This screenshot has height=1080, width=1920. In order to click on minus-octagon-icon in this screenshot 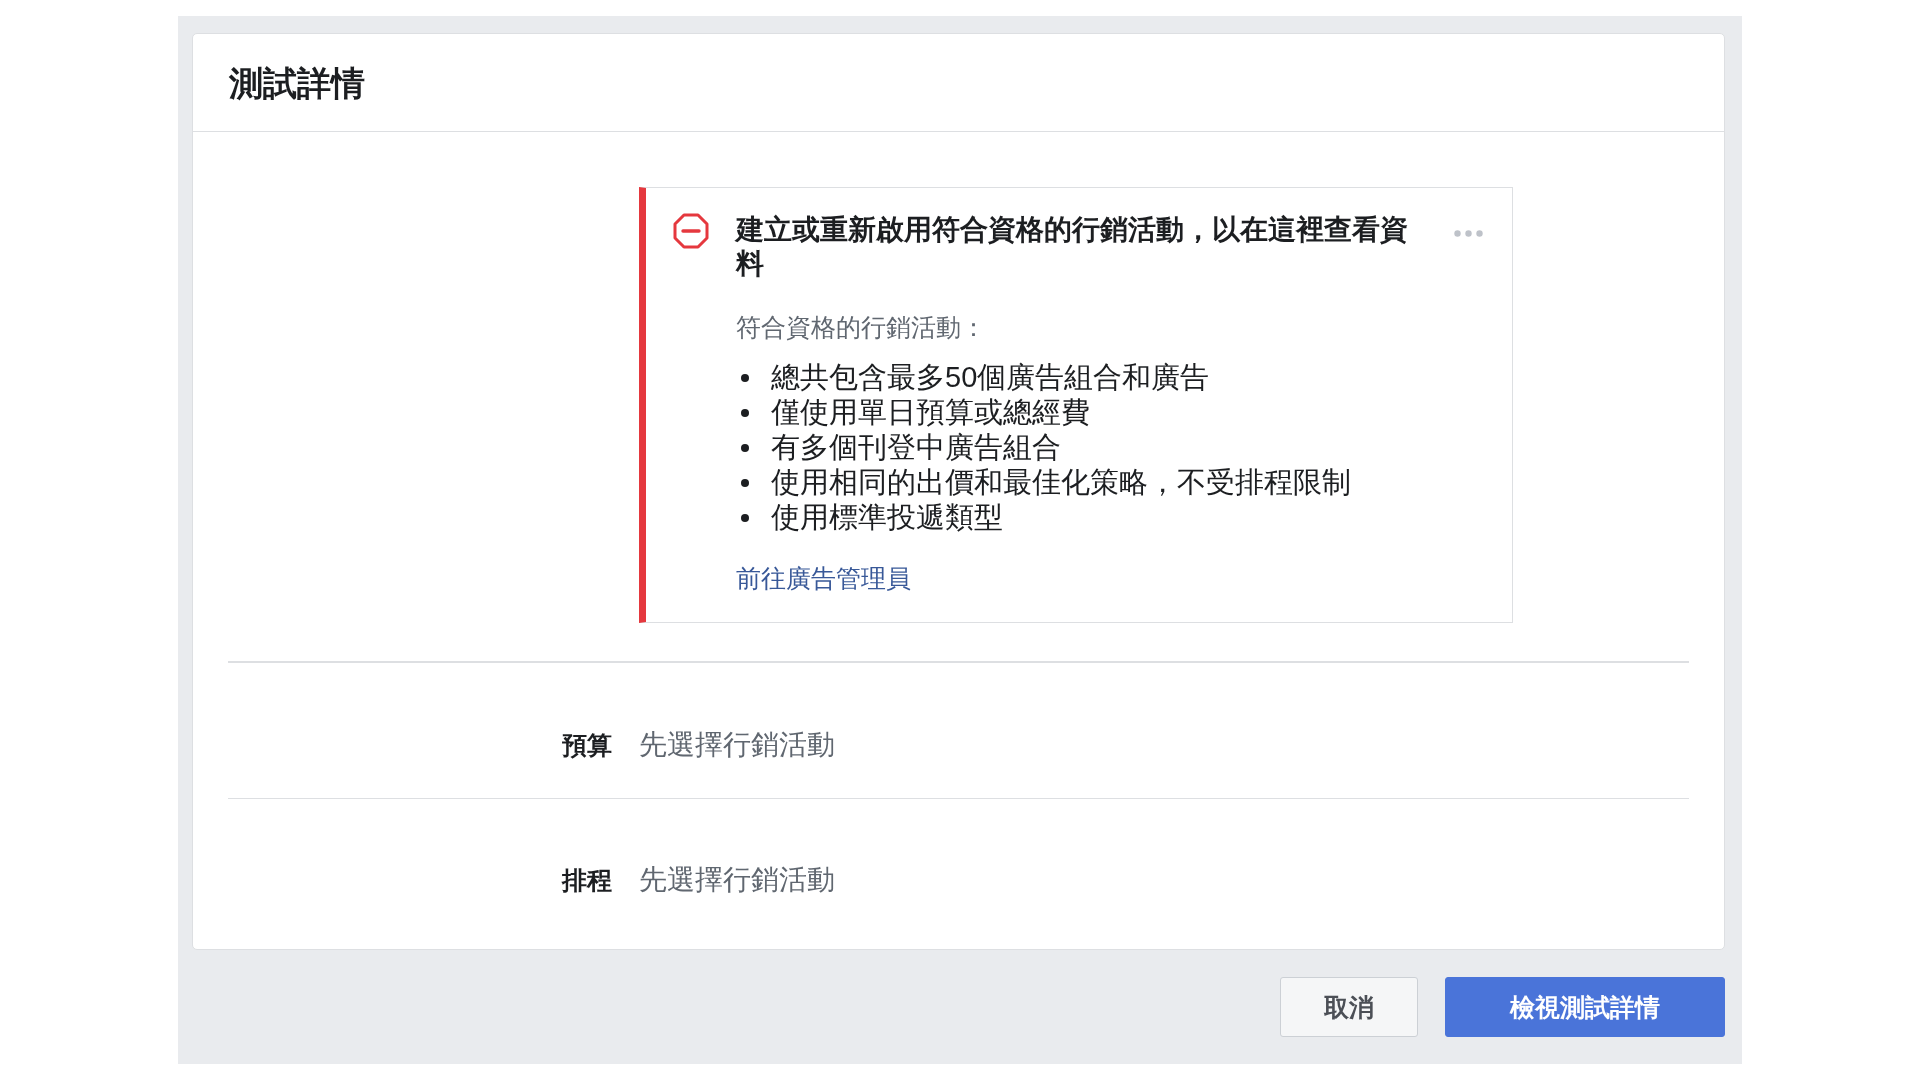, I will do `click(691, 231)`.